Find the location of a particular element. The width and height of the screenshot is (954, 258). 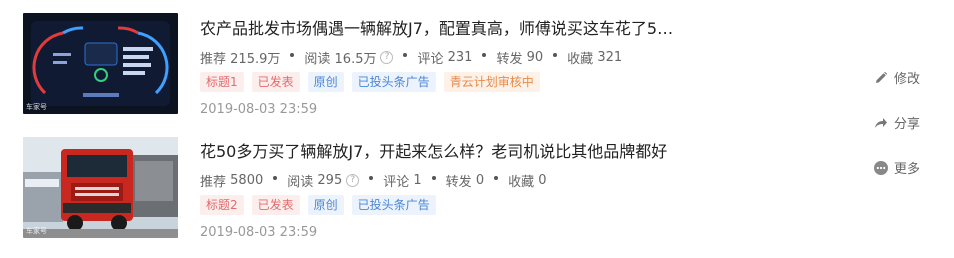

stat-value: 295 is located at coordinates (330, 180).